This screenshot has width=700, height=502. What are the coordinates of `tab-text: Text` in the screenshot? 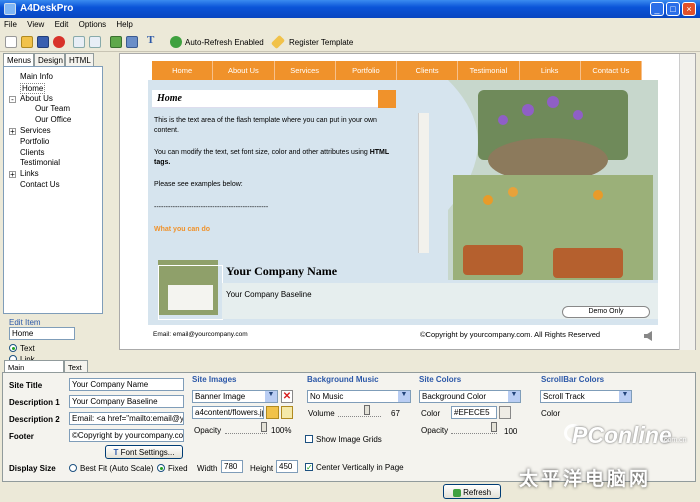 It's located at (76, 366).